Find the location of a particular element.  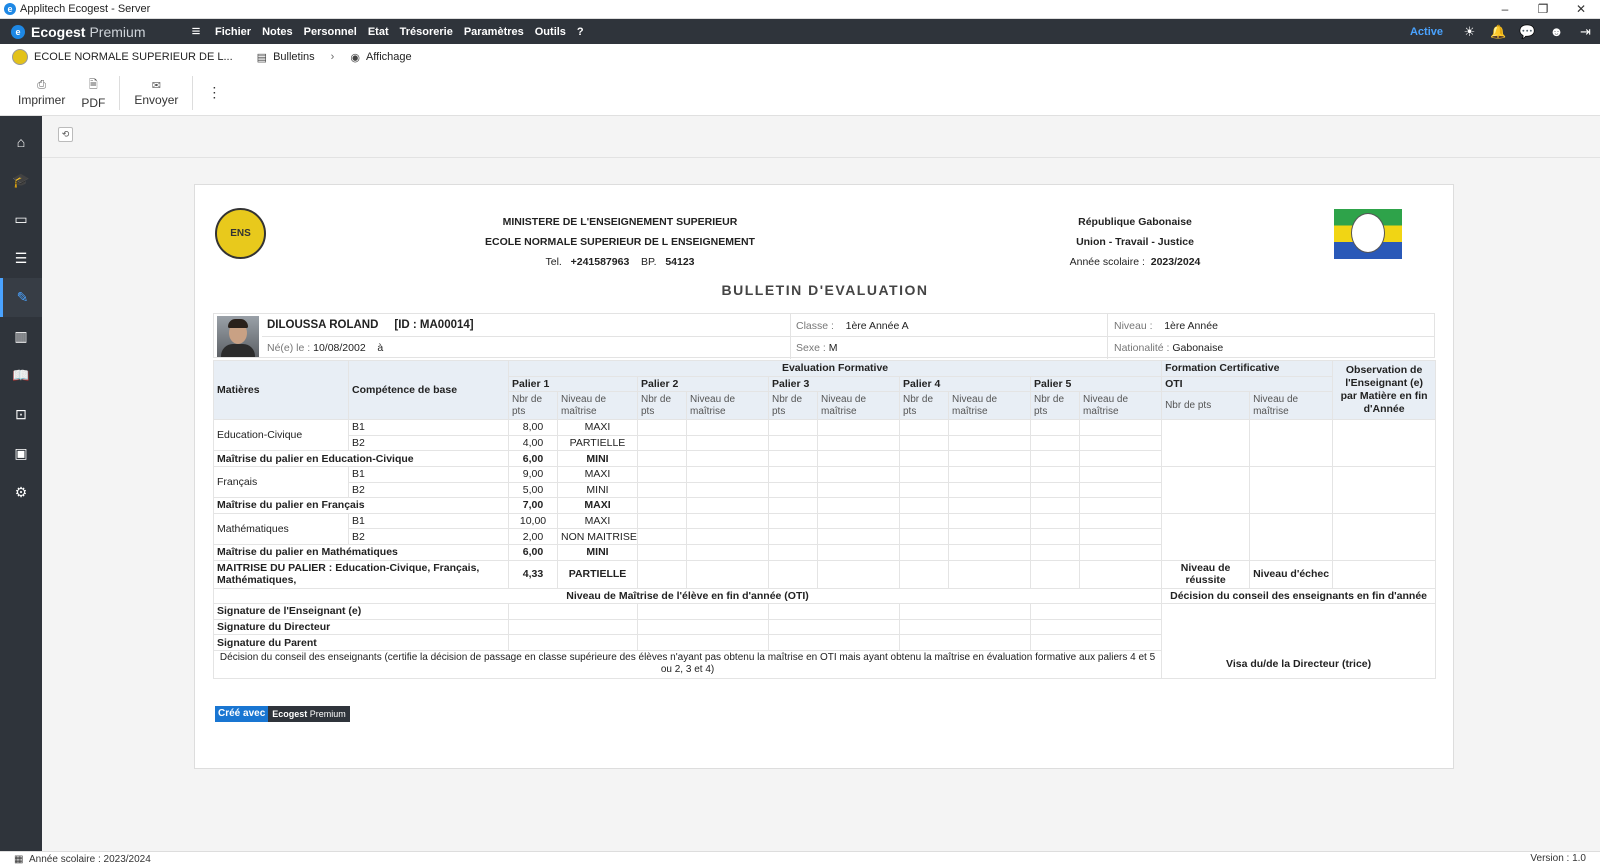

niveau-reussite: Niveau de réussite is located at coordinates (1206, 574).